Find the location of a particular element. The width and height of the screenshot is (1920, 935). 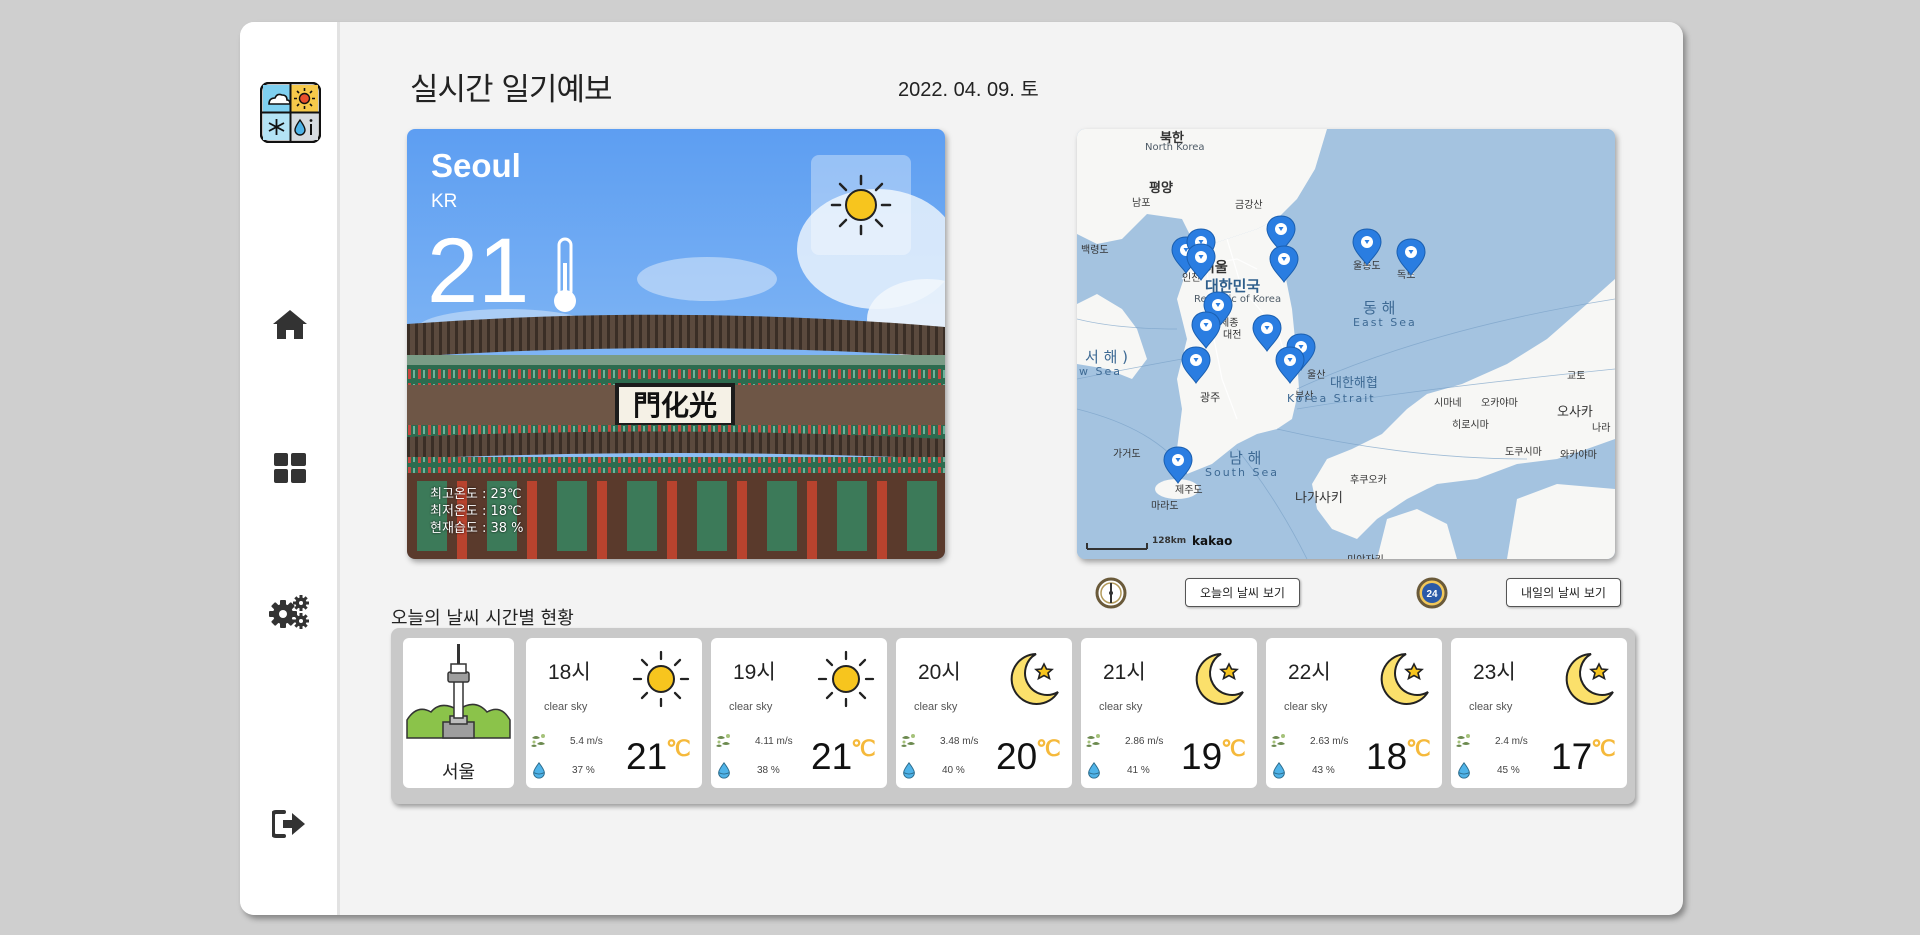

wind-speed: 4.11 m/s is located at coordinates (774, 741).